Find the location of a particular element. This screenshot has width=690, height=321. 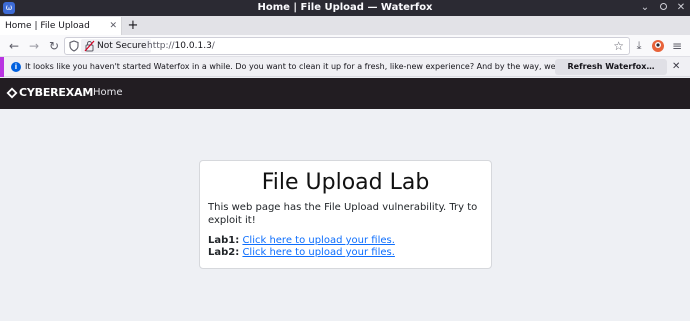

url-suffix: / is located at coordinates (213, 46).